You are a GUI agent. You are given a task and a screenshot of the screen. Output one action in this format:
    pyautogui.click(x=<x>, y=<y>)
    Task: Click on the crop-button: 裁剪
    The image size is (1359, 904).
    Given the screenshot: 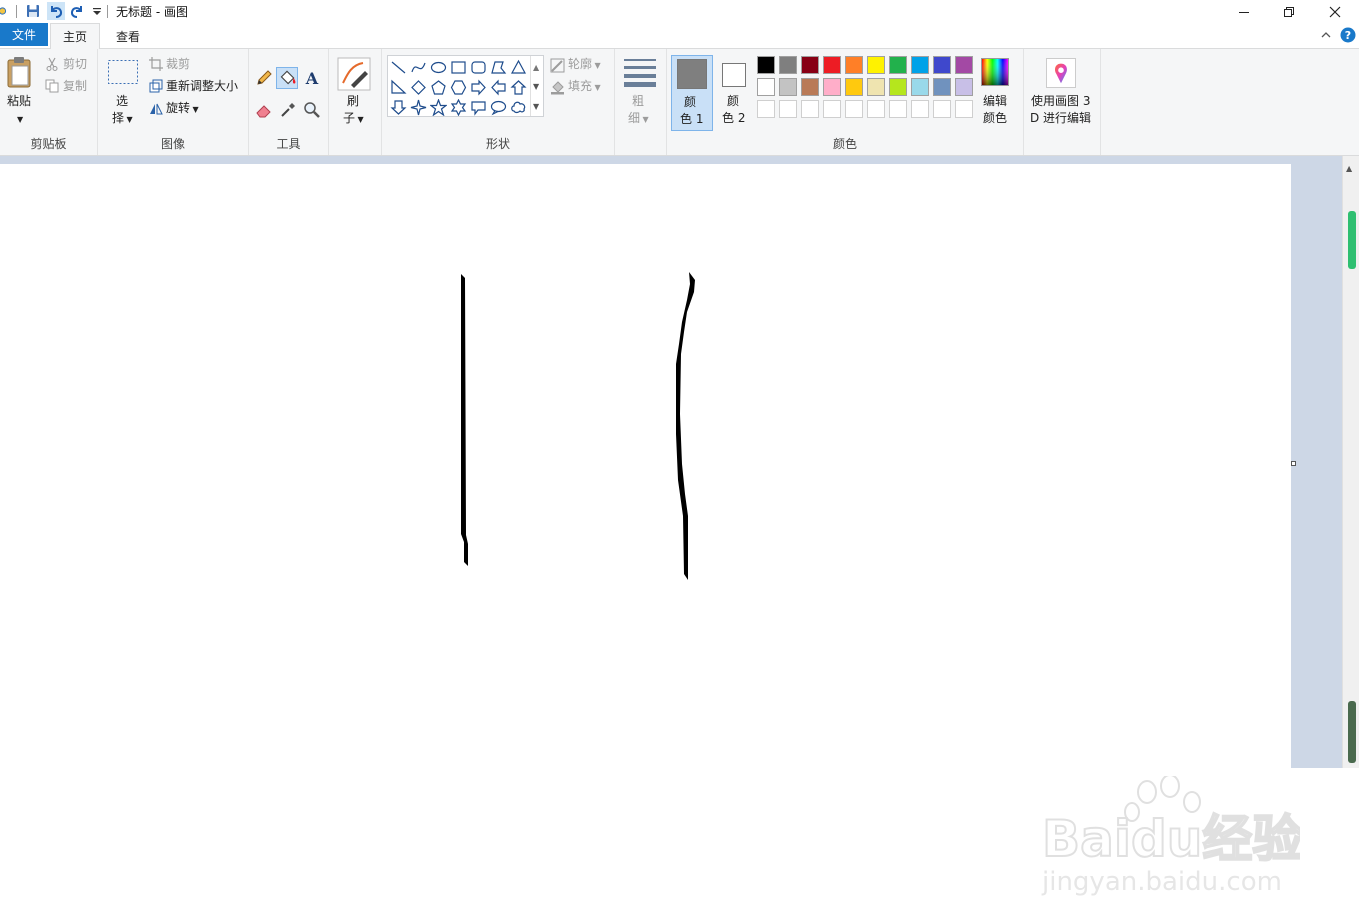 What is the action you would take?
    pyautogui.click(x=178, y=64)
    